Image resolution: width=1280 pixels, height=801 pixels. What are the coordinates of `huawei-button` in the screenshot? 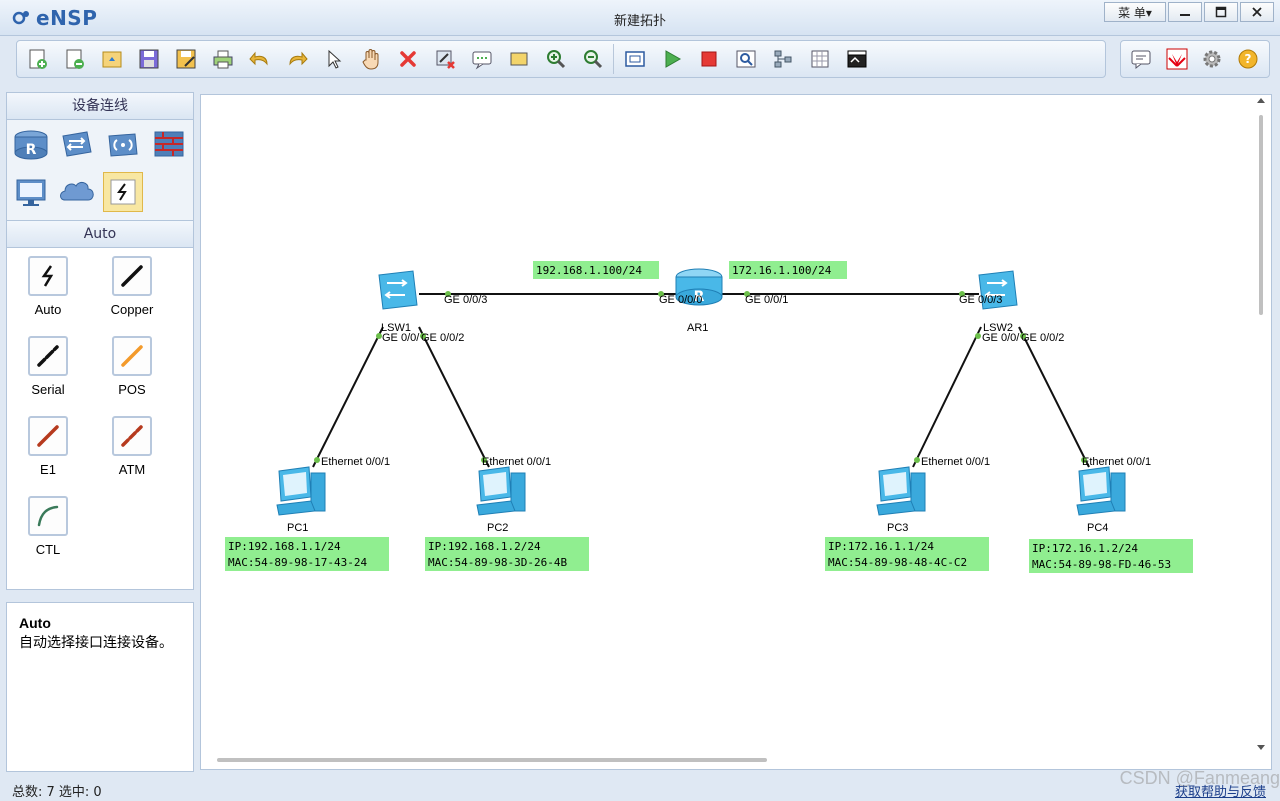 It's located at (1177, 59).